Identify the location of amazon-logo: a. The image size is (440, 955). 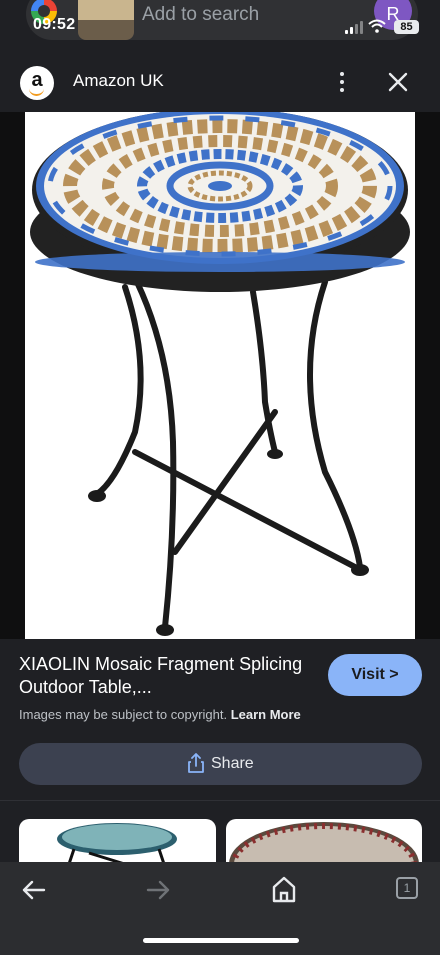
(37, 83).